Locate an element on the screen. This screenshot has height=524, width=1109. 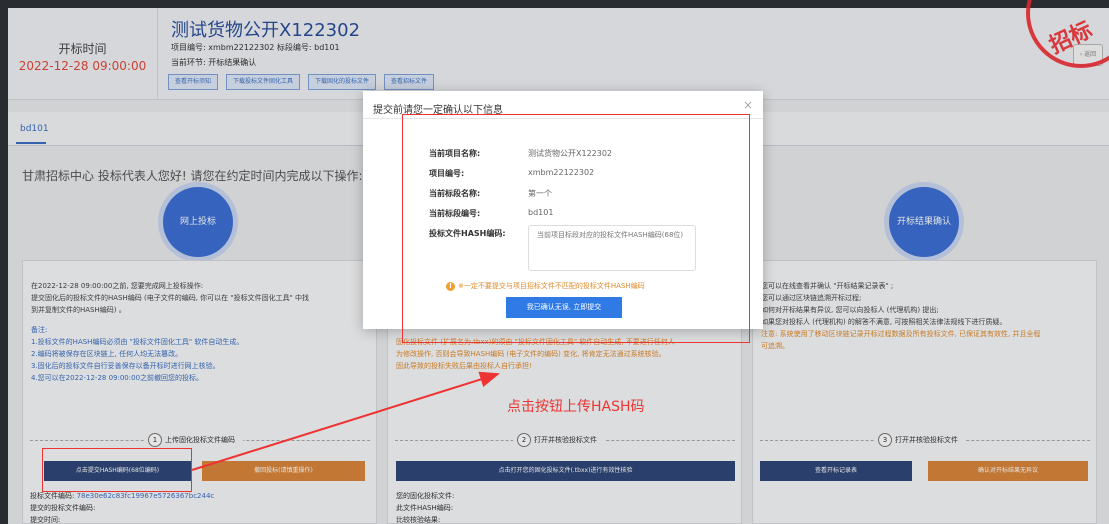
close-icon: × is located at coordinates (748, 105).